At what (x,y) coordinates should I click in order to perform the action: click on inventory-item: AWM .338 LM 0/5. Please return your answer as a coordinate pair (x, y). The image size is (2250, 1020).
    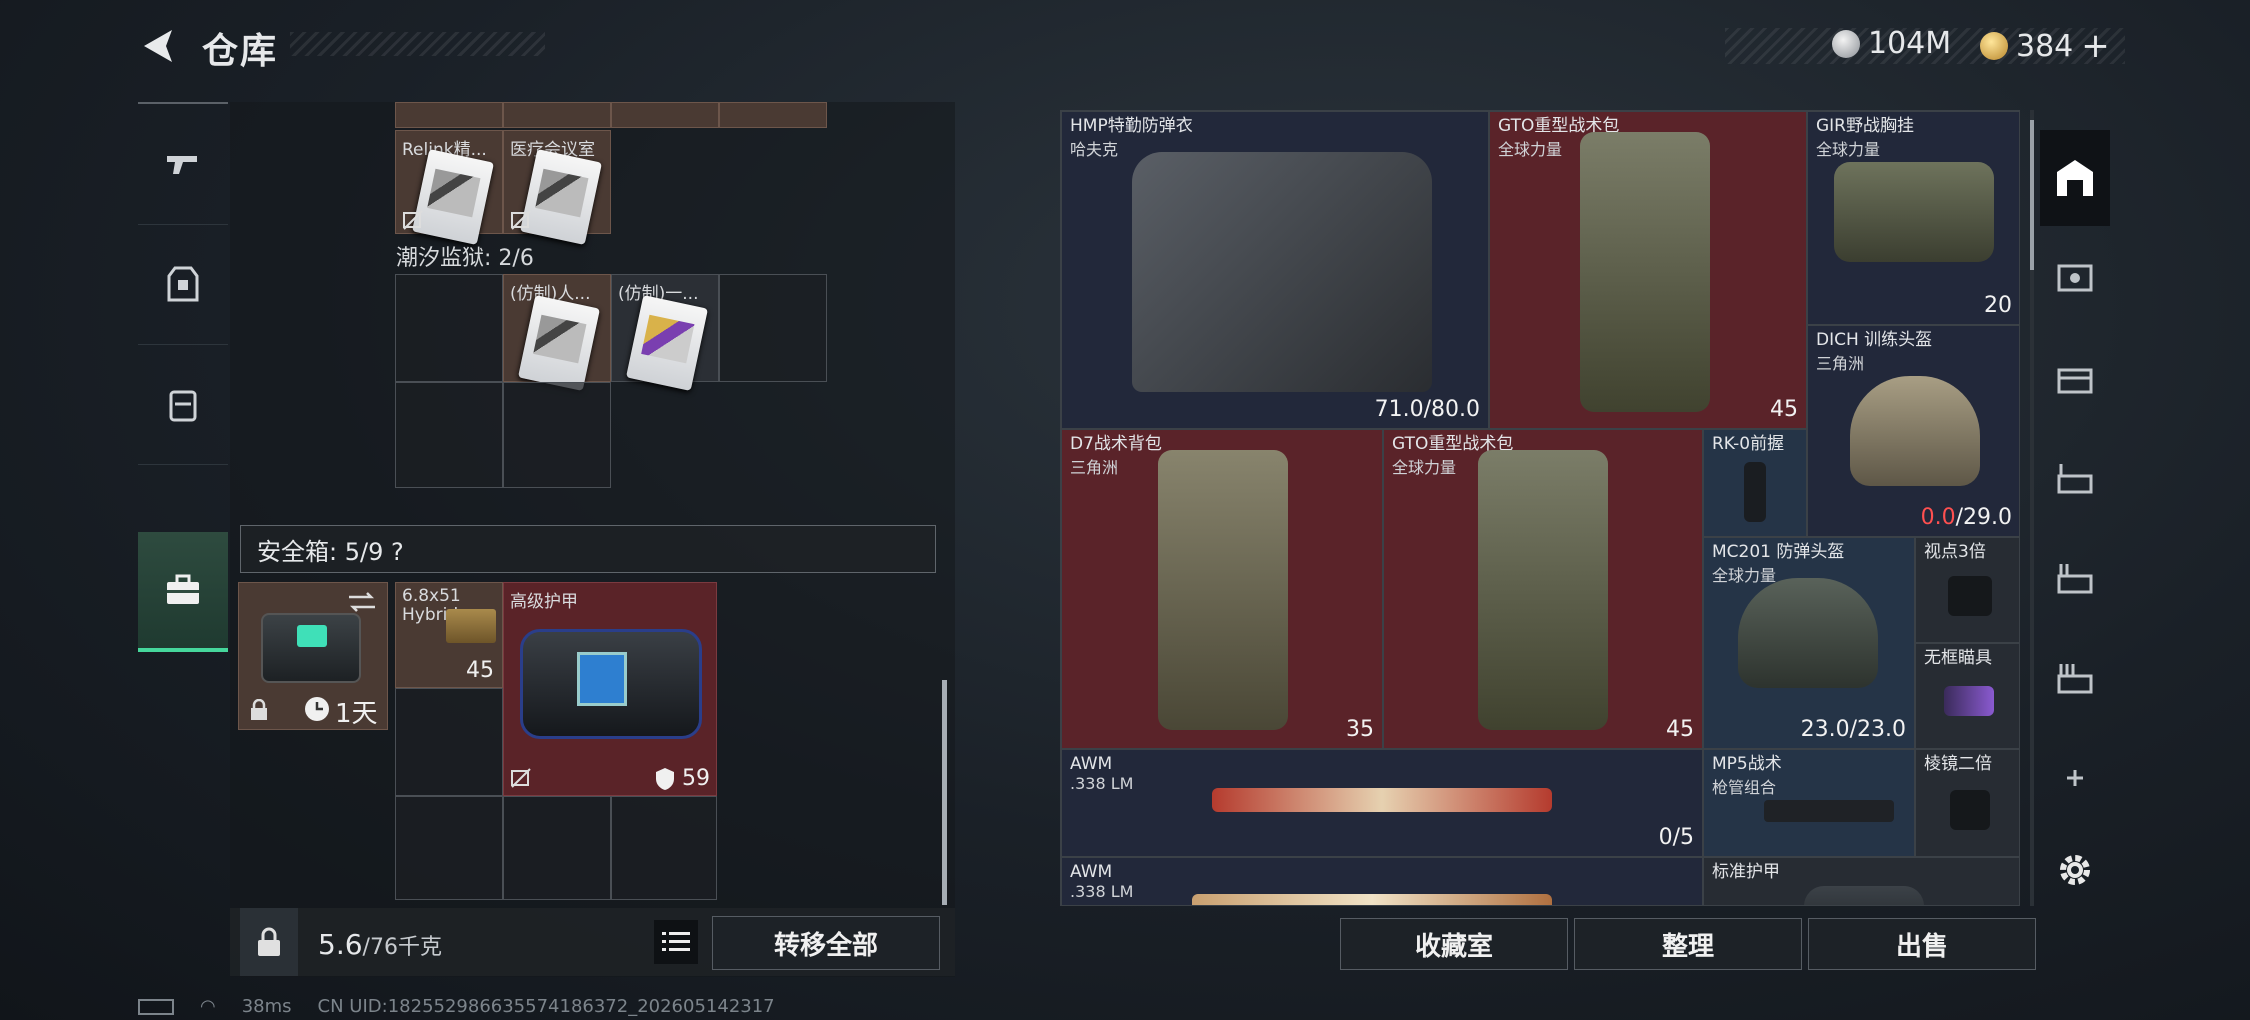
    Looking at the image, I should click on (1382, 803).